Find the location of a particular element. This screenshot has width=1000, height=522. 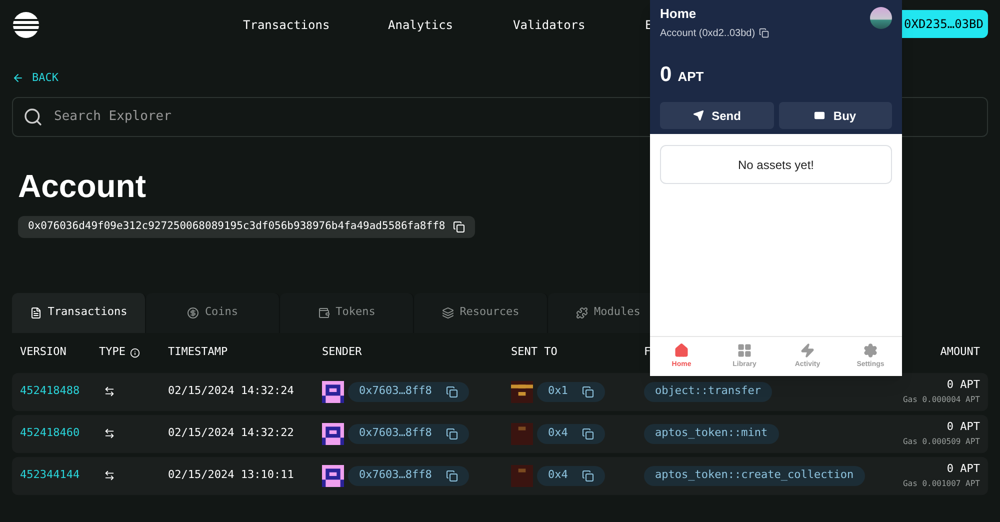

timestamp: 02/15/2024 13:10:11 is located at coordinates (231, 475).